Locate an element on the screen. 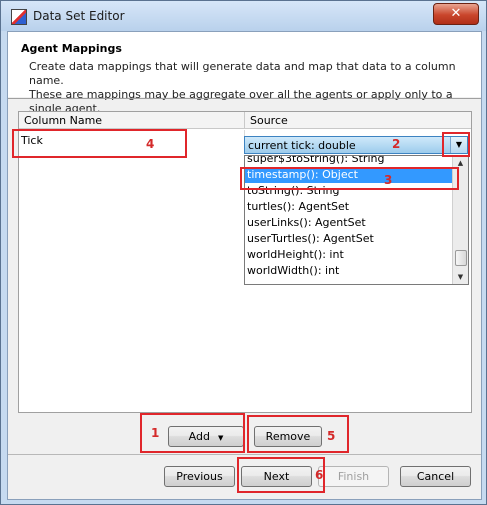 The width and height of the screenshot is (487, 505). dropdown-item: userLinks(): AgentSet is located at coordinates (348, 223).